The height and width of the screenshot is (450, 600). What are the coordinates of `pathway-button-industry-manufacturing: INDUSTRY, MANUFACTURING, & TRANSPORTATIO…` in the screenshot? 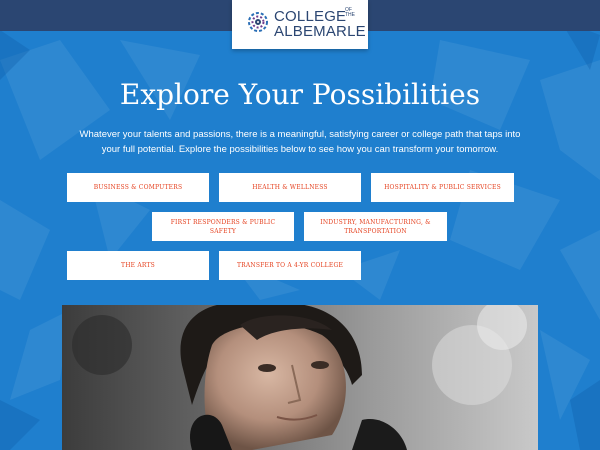 It's located at (375, 226).